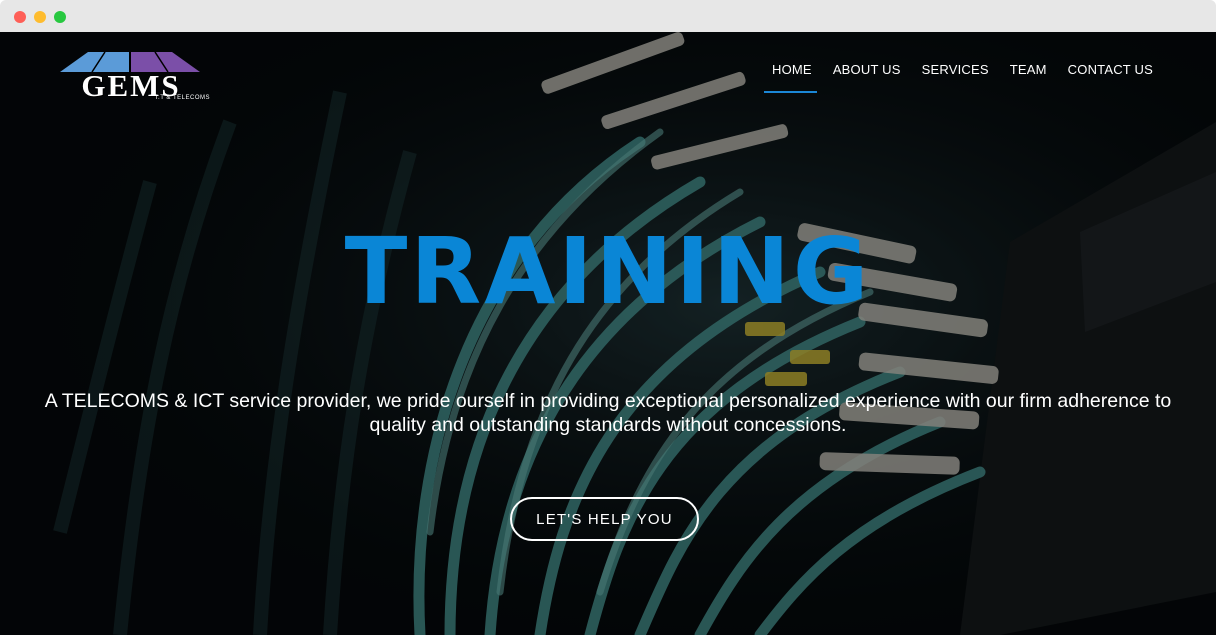 The image size is (1216, 635). I want to click on logo-tagline: I.T & TELECOMS, so click(182, 98).